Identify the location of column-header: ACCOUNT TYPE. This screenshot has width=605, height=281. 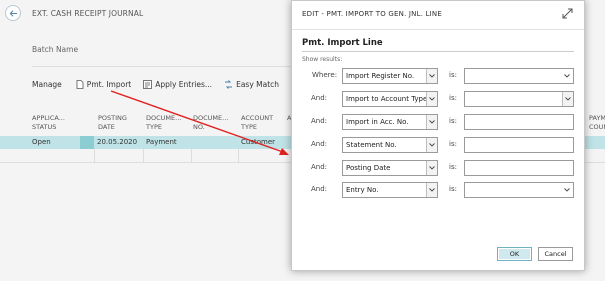
(261, 123).